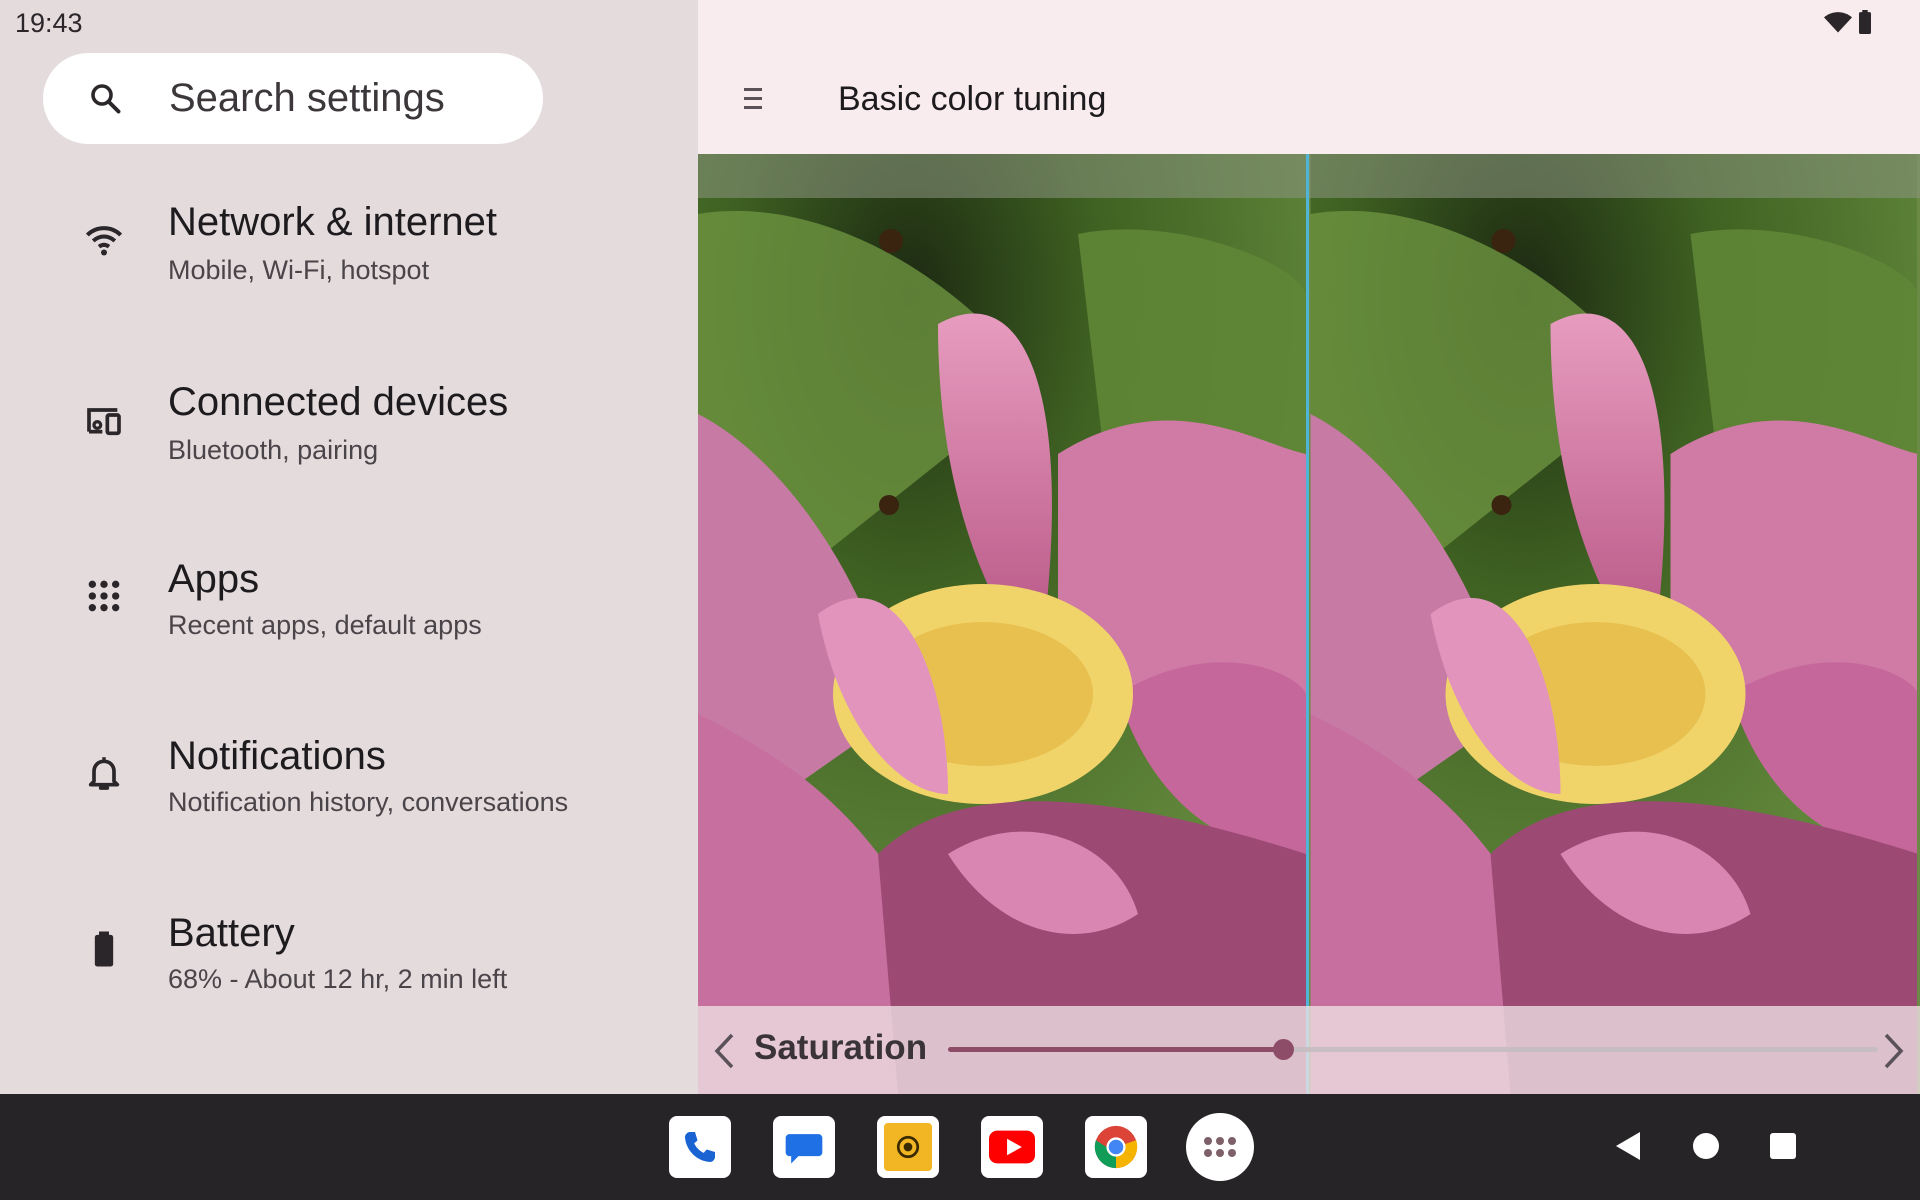 The width and height of the screenshot is (1920, 1200). What do you see at coordinates (277, 756) in the screenshot?
I see `settings-item-title: Notifications` at bounding box center [277, 756].